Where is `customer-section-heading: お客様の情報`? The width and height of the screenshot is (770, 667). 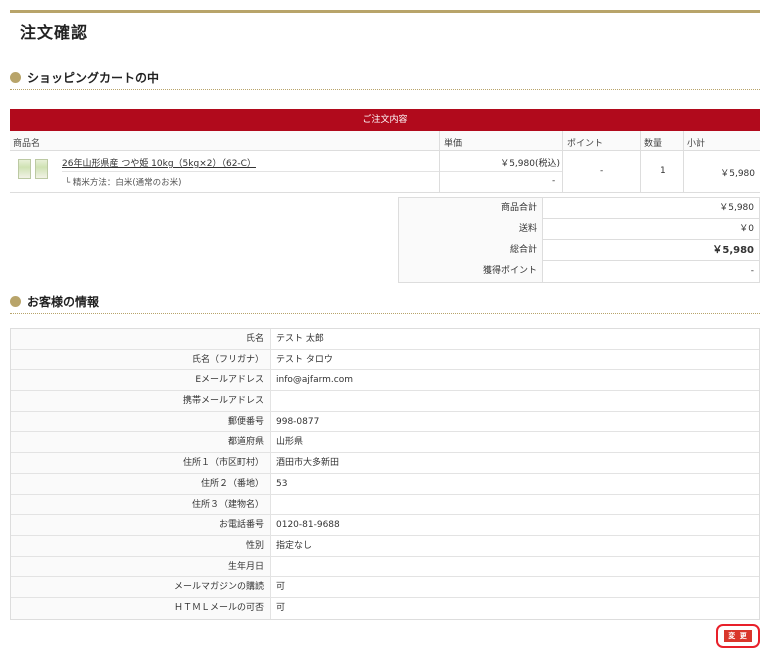
customer-section-heading: お客様の情報 is located at coordinates (385, 302).